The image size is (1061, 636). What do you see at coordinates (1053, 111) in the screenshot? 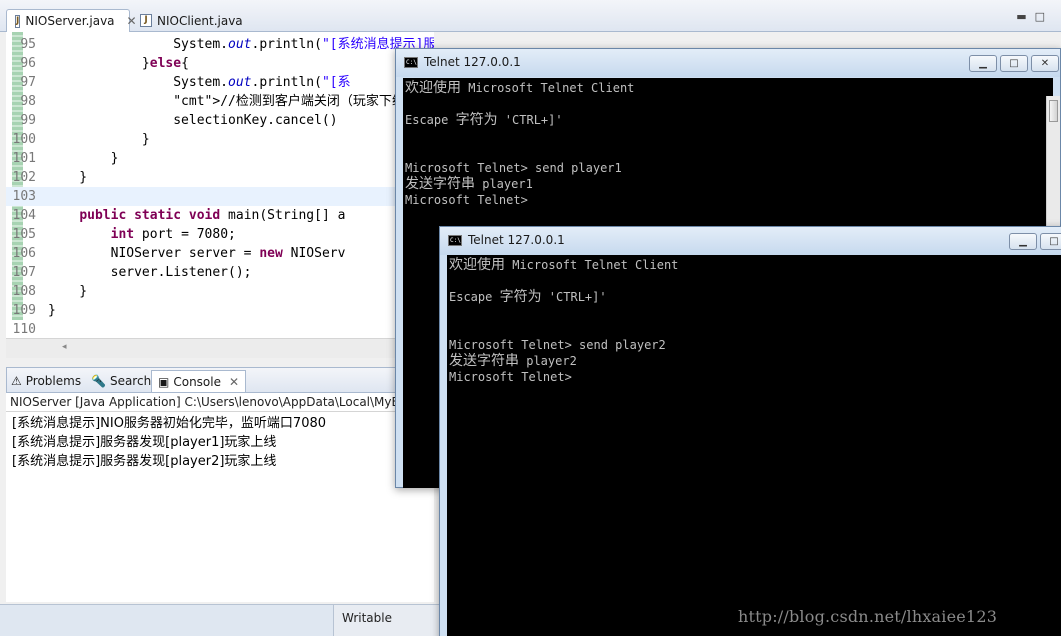
I see `scroll-thumb` at bounding box center [1053, 111].